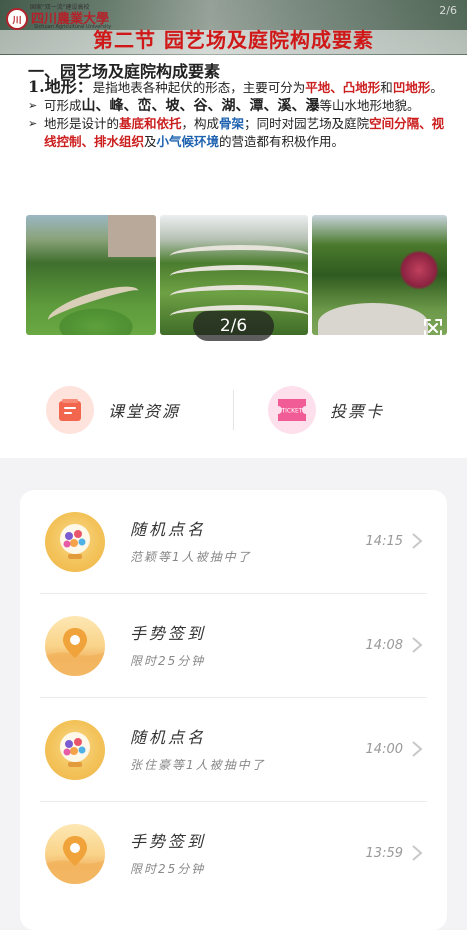 This screenshot has width=467, height=930. What do you see at coordinates (384, 853) in the screenshot?
I see `activity-time: 13:59` at bounding box center [384, 853].